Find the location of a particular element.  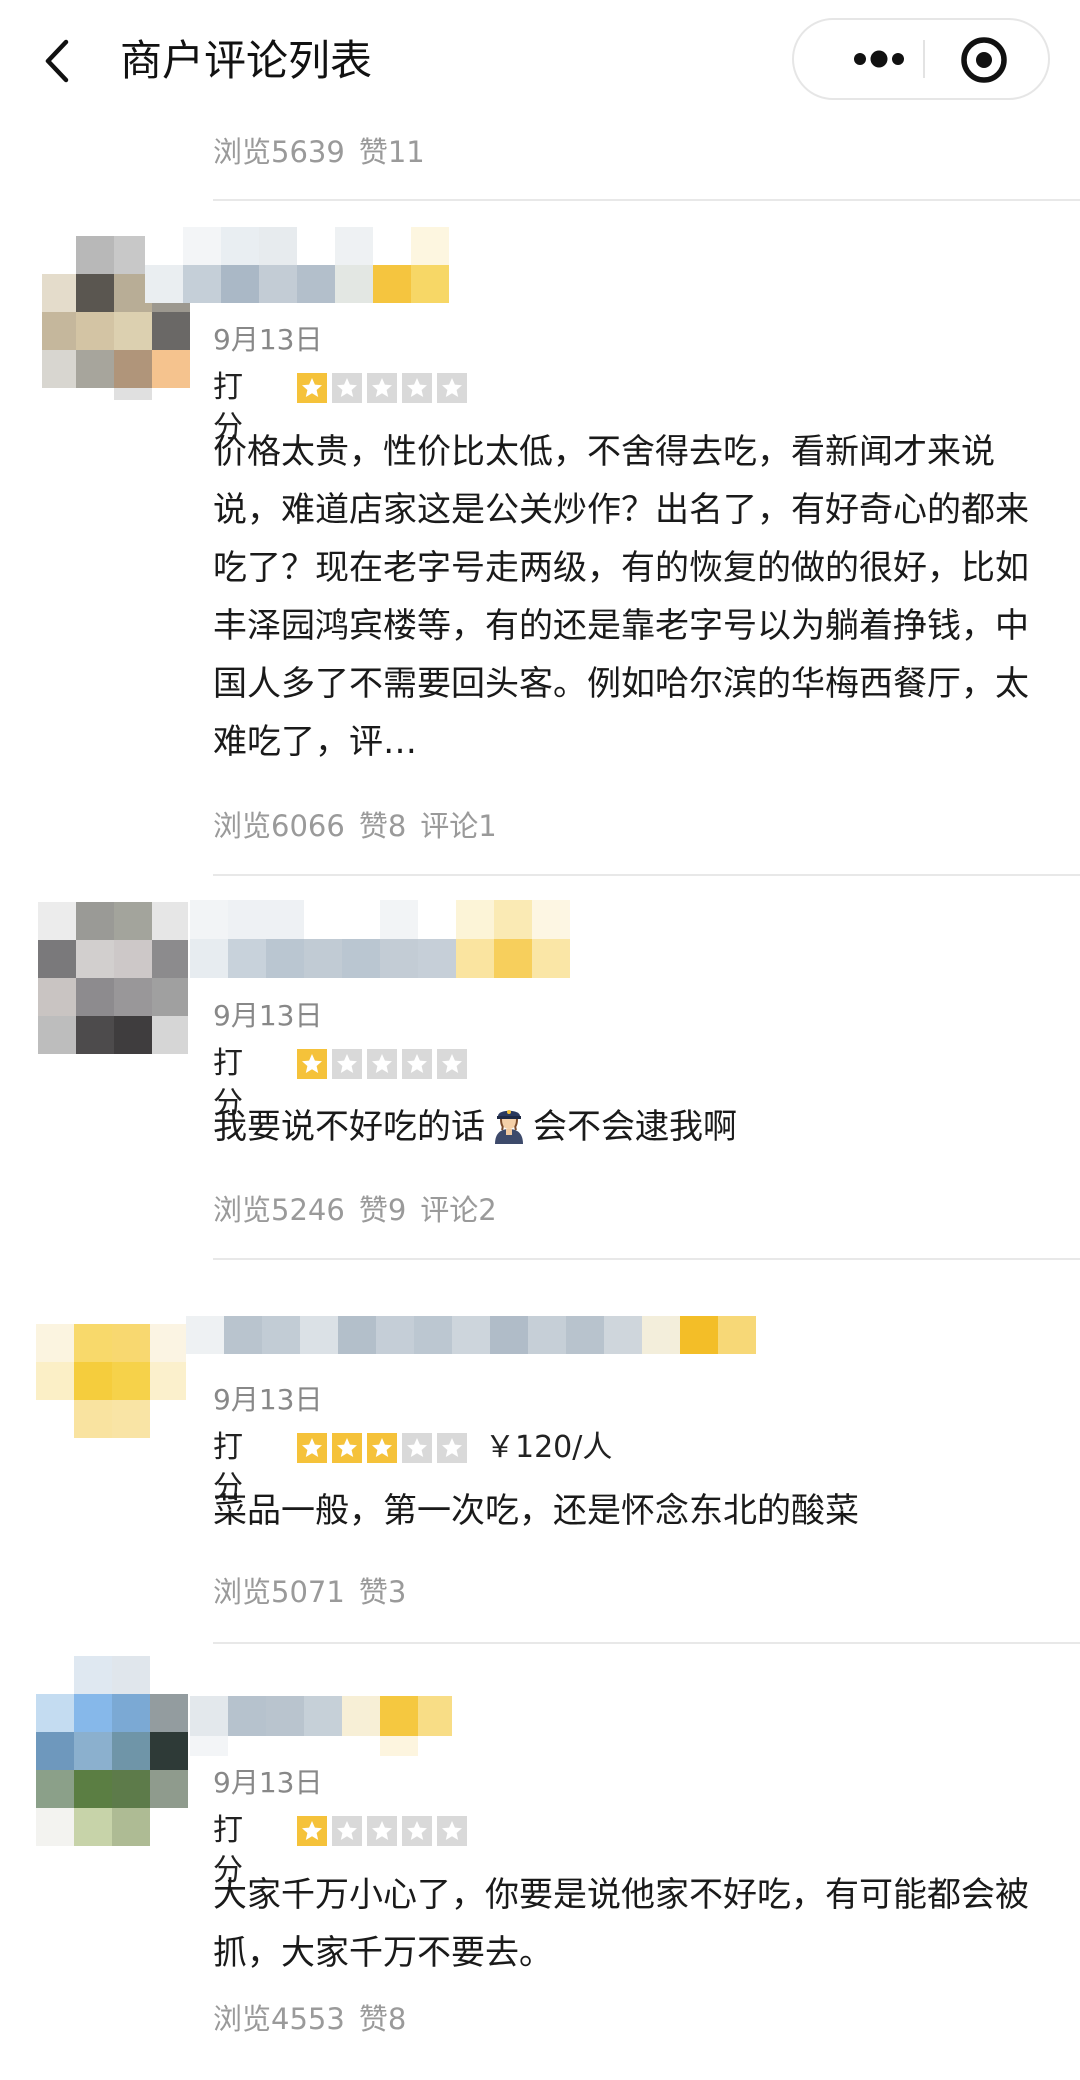

views-count: 浏览6066 is located at coordinates (279, 826).